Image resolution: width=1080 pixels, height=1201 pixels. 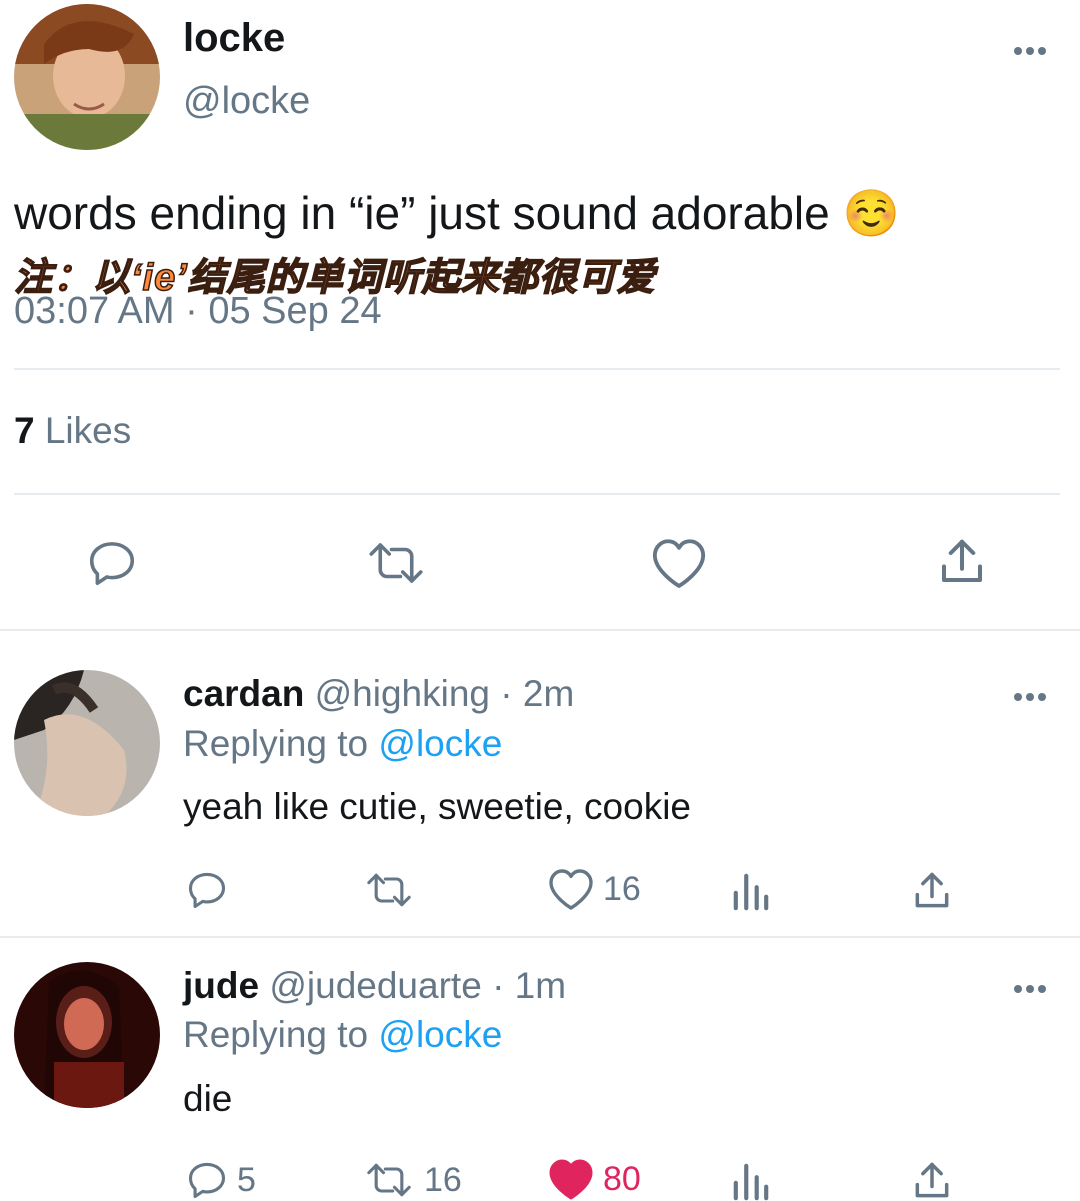 I want to click on reply-count: 5, so click(x=246, y=1179).